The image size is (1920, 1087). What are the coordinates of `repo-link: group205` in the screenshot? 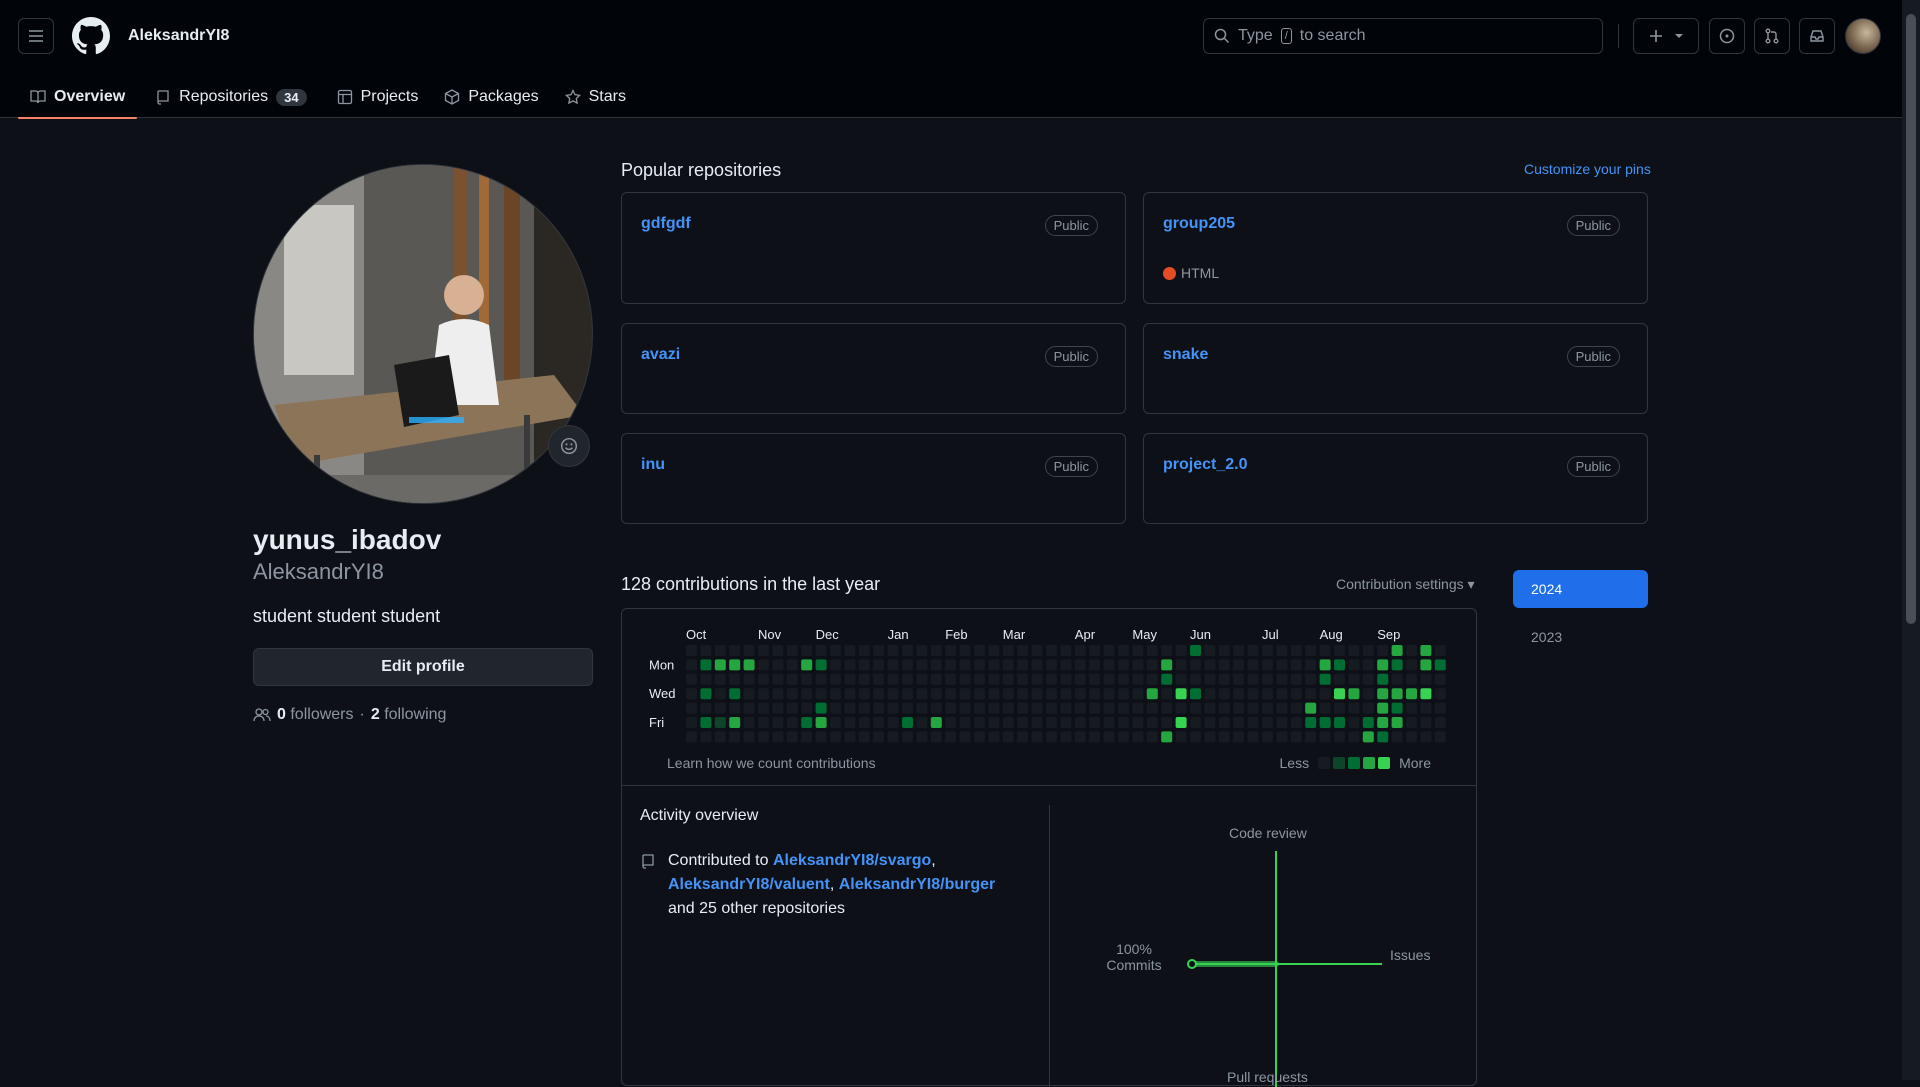 It's located at (1199, 224).